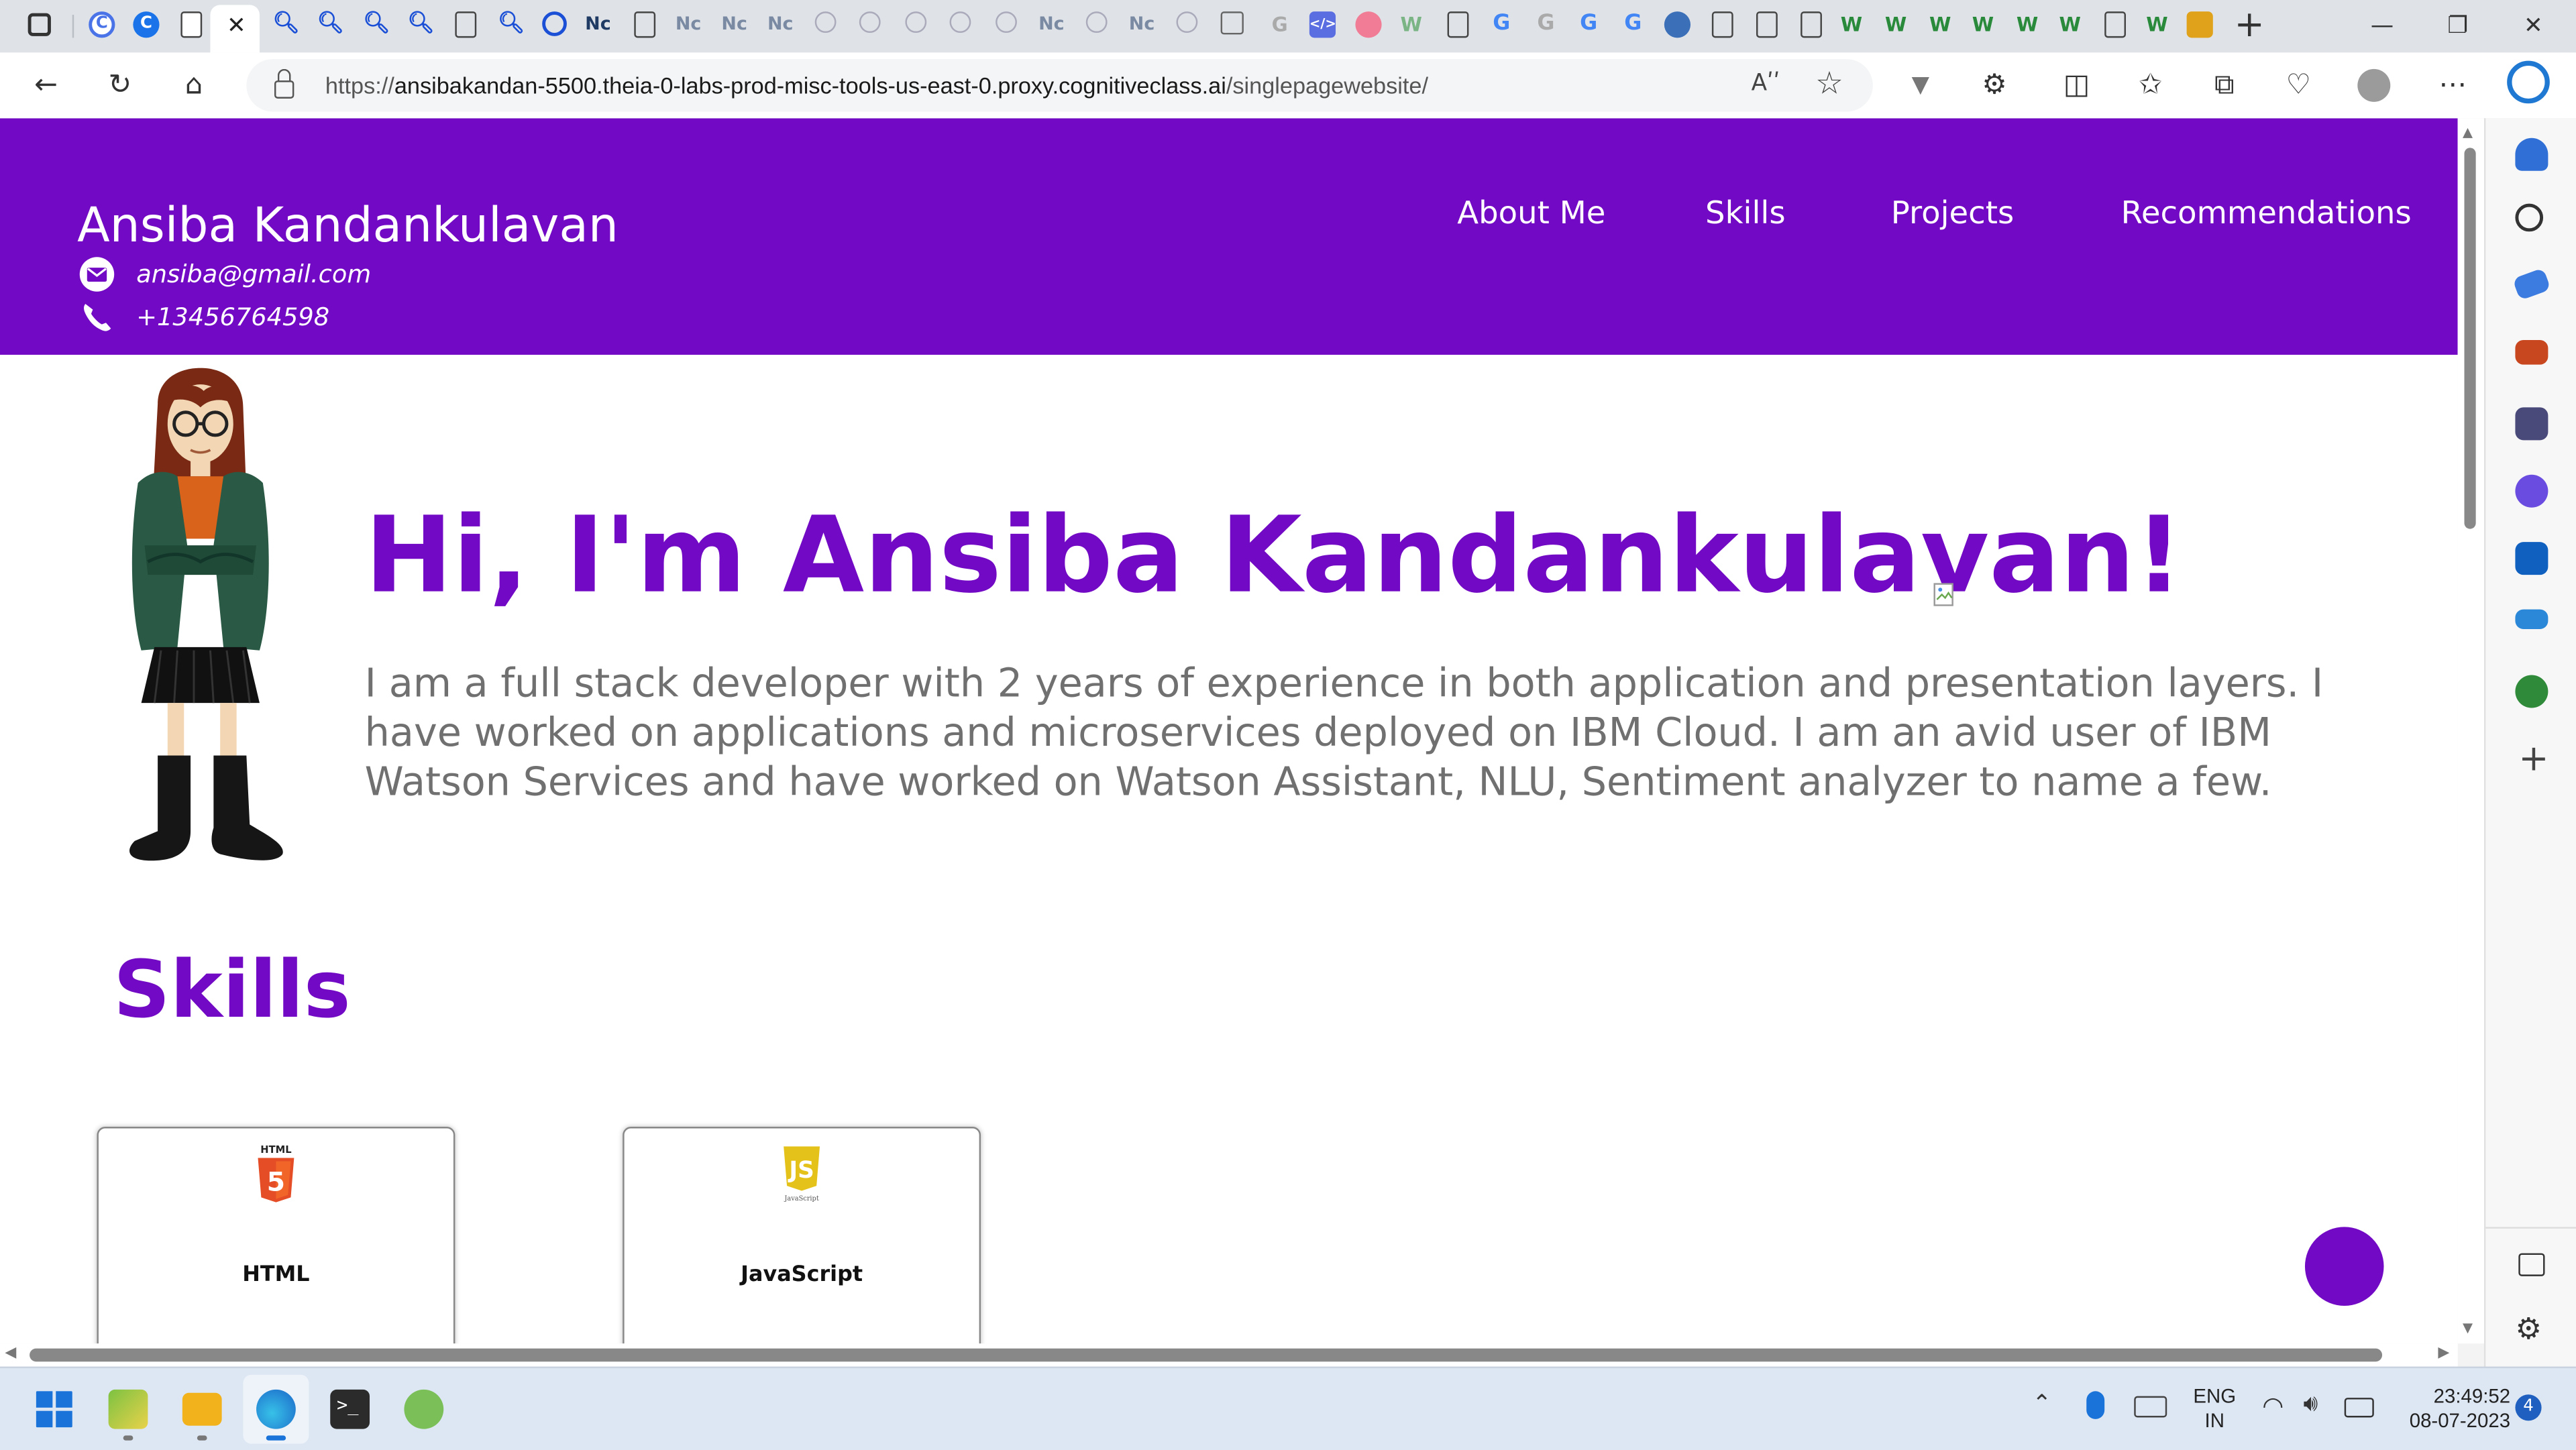 Image resolution: width=2576 pixels, height=1450 pixels. I want to click on tab-code-icon: </>, so click(1322, 24).